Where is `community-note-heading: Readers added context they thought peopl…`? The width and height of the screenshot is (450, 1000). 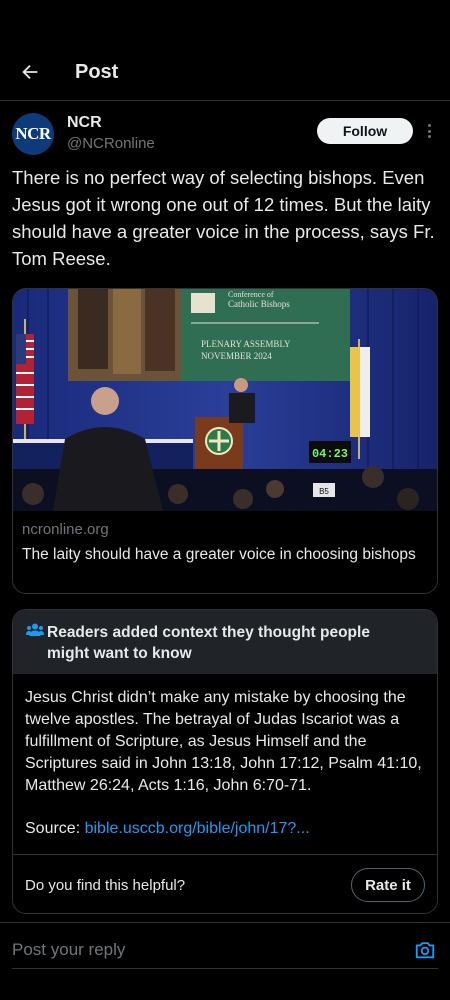 community-note-heading: Readers added context they thought peopl… is located at coordinates (208, 643).